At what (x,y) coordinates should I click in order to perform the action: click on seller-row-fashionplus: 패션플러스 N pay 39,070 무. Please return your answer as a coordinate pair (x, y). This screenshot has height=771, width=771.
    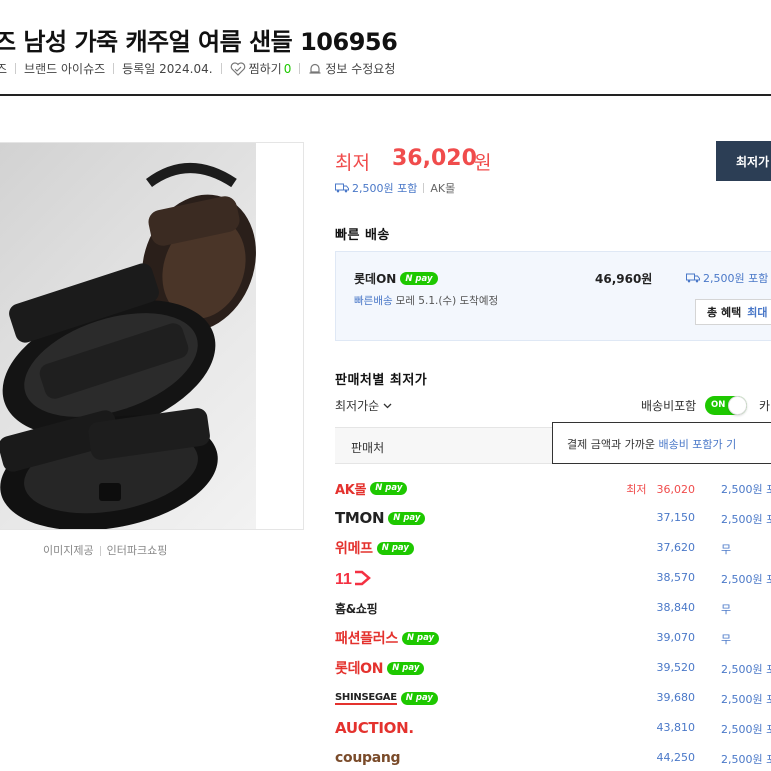
    Looking at the image, I should click on (553, 640).